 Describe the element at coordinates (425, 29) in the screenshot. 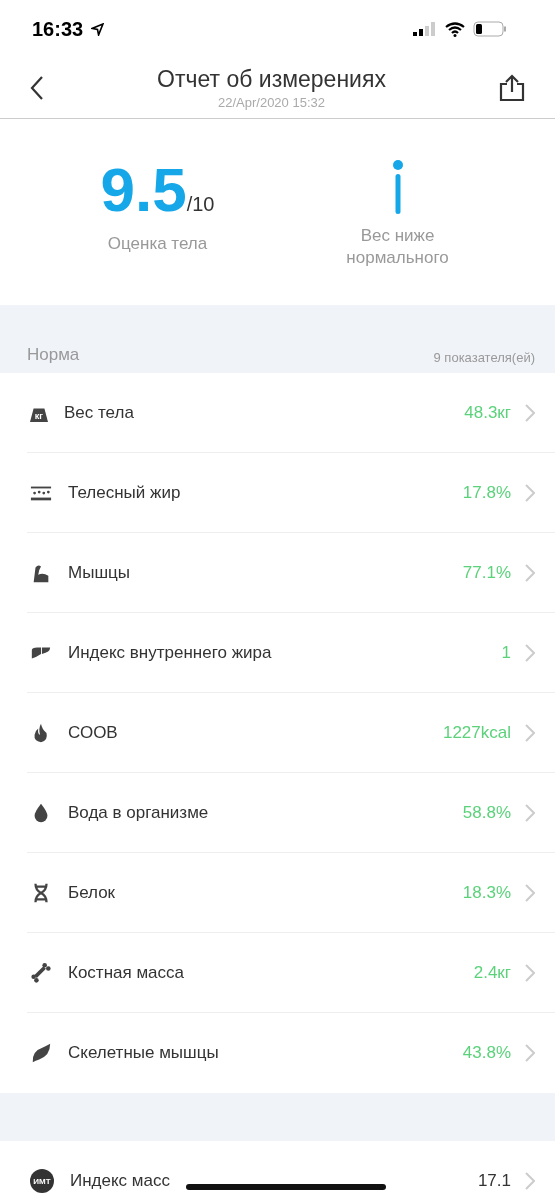

I see `signal-icon` at that location.